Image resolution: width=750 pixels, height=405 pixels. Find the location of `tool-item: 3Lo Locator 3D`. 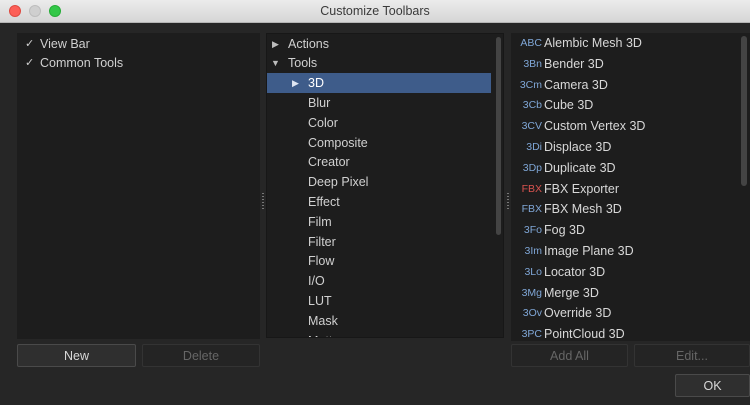

tool-item: 3Lo Locator 3D is located at coordinates (630, 272).